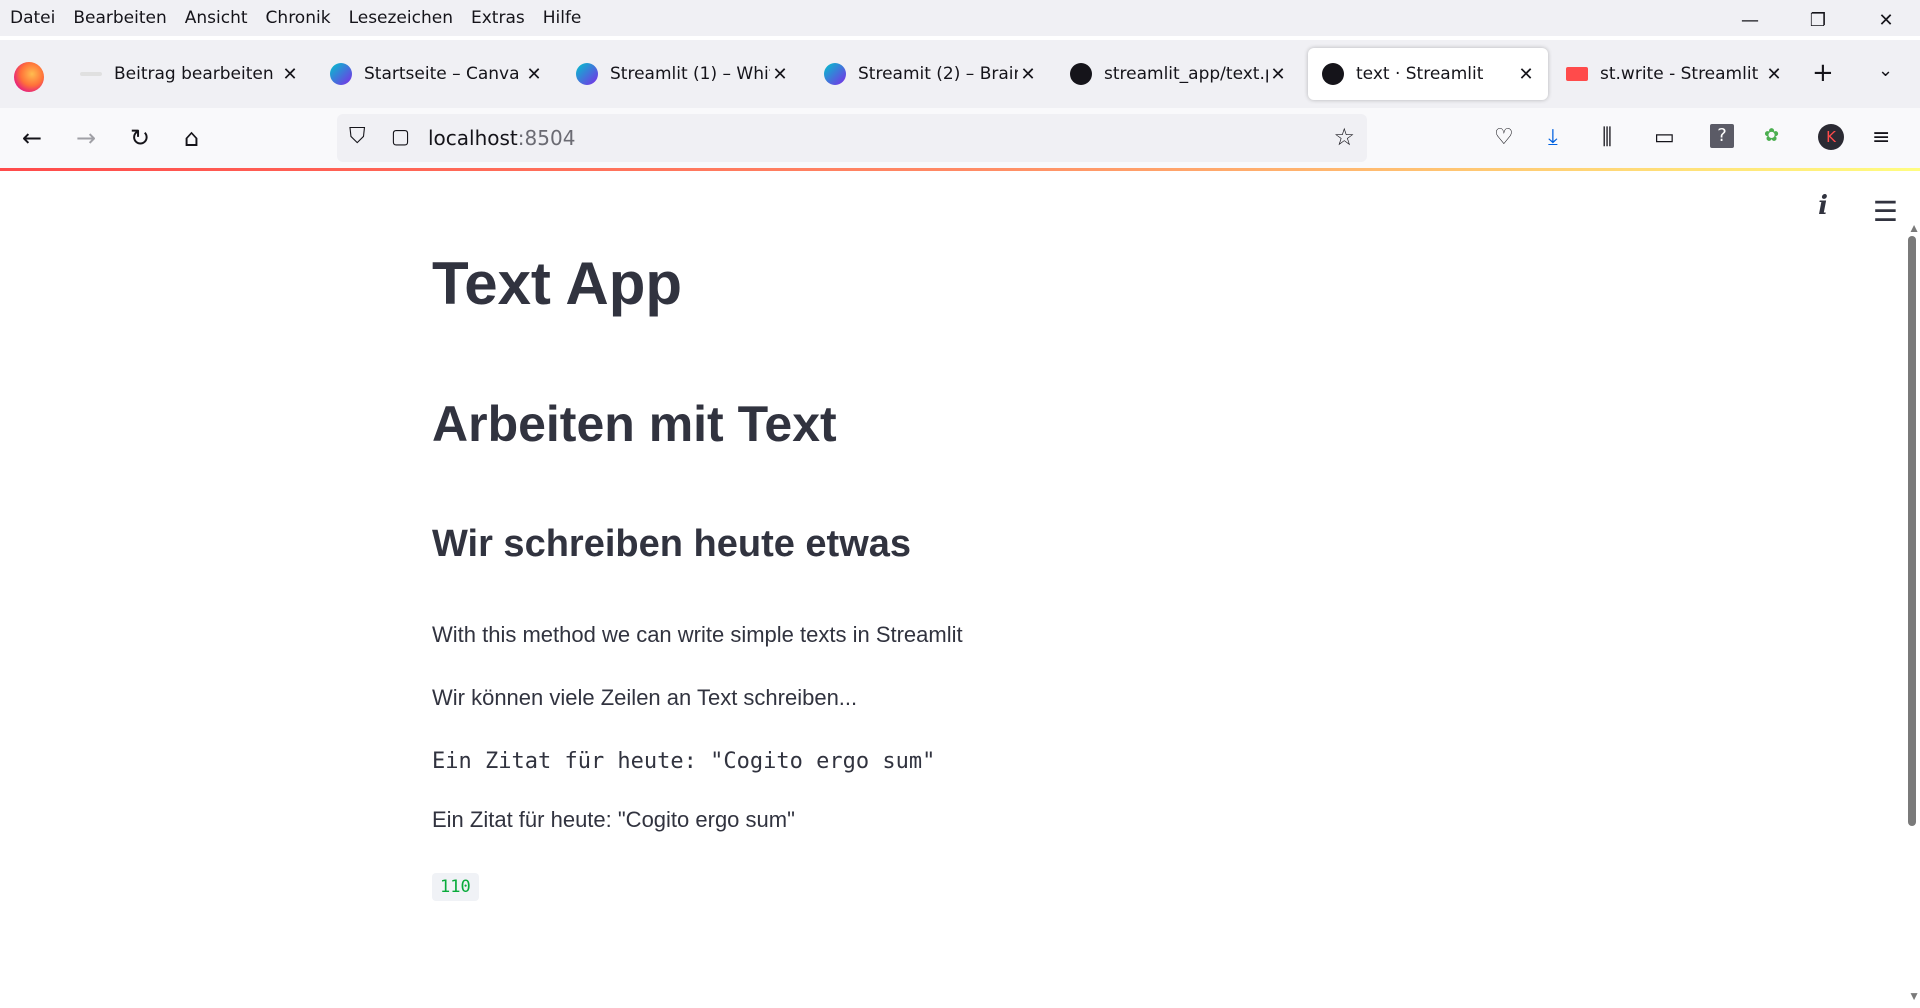 This screenshot has width=1920, height=1008. What do you see at coordinates (938, 74) in the screenshot?
I see `tab-title: Streamit (2) – Brainst` at bounding box center [938, 74].